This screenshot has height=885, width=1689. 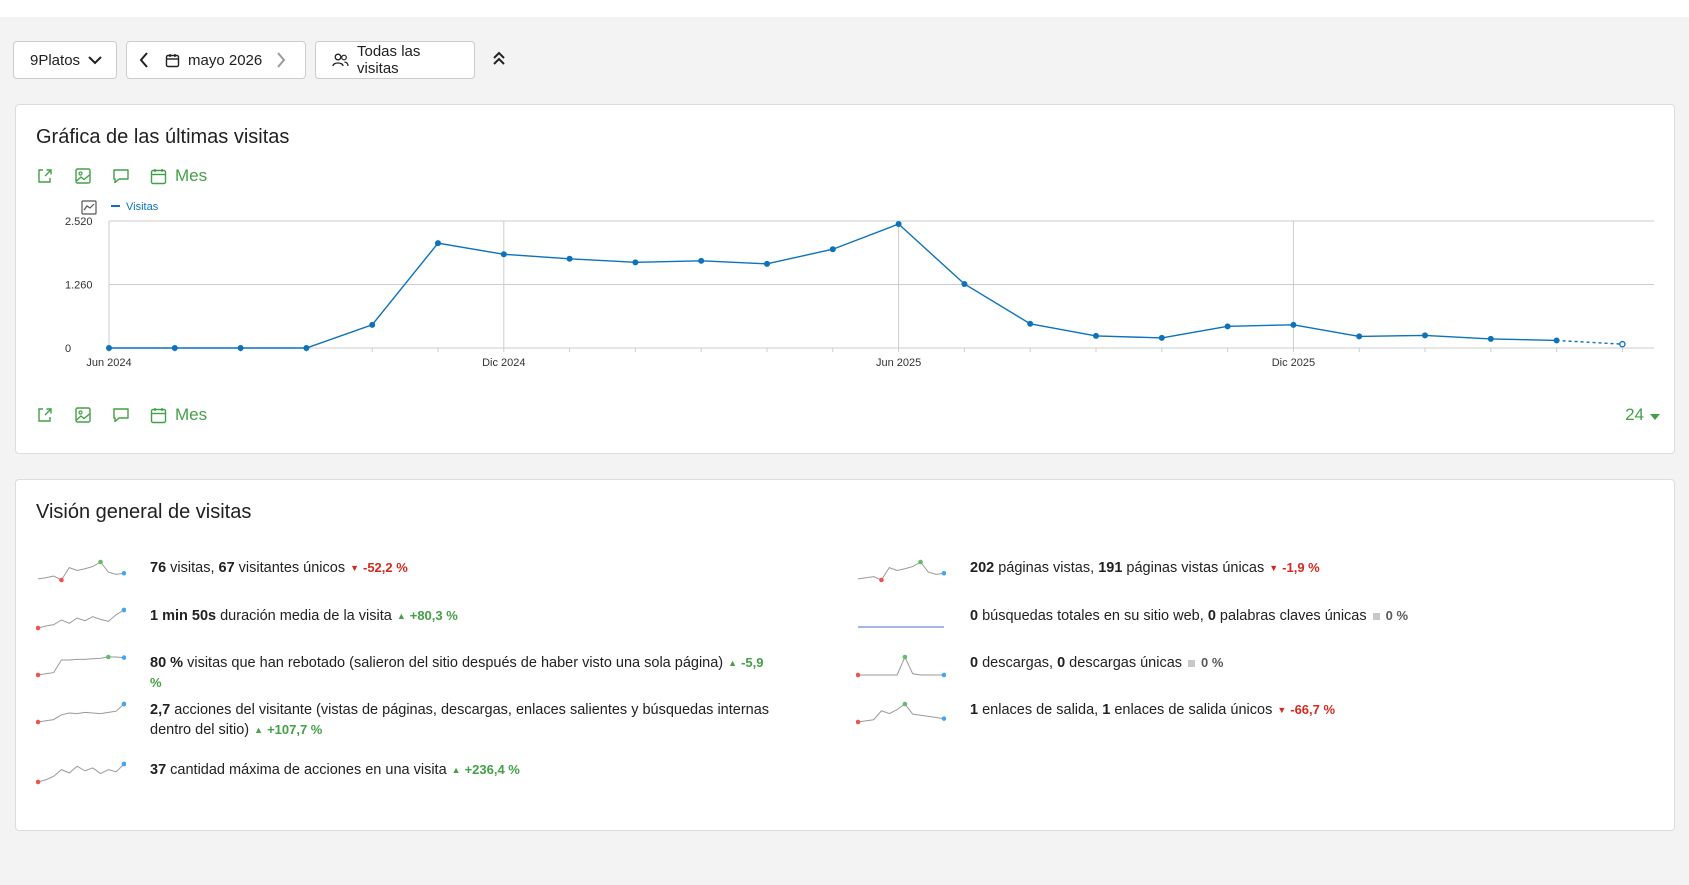 I want to click on y-tick-label: 0, so click(x=68, y=349).